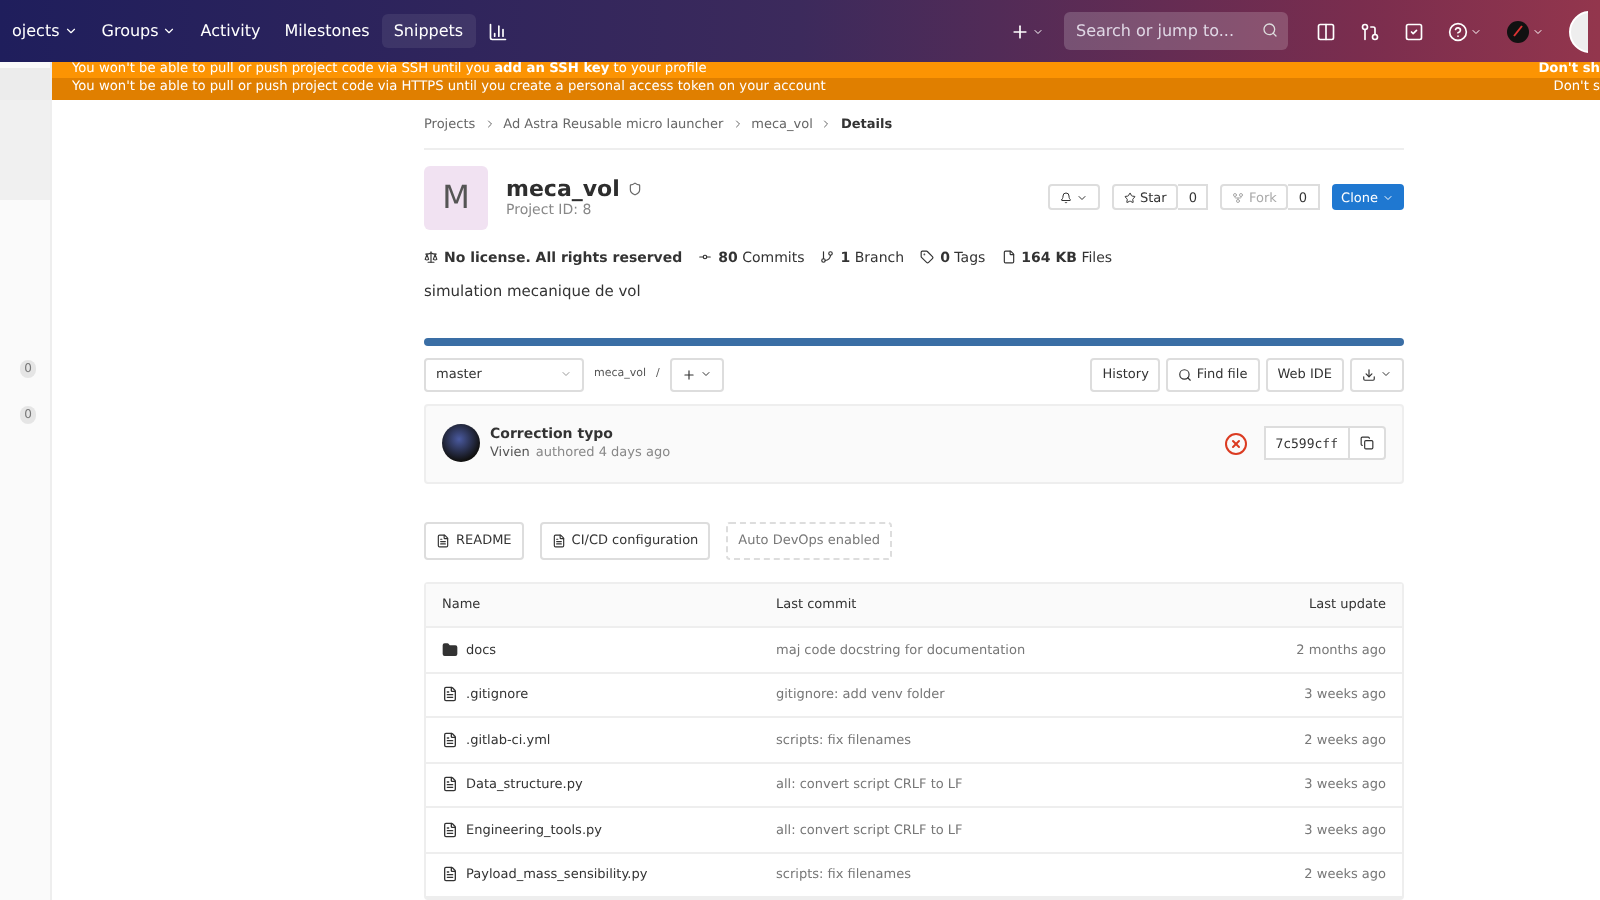 The height and width of the screenshot is (900, 1600). What do you see at coordinates (497, 31) in the screenshot?
I see `chart-icon` at bounding box center [497, 31].